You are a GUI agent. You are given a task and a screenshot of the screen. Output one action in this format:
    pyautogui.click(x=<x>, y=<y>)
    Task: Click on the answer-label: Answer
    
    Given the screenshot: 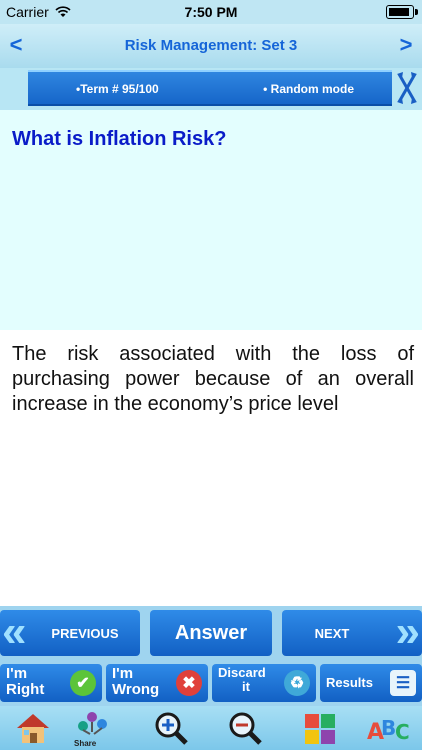 What is the action you would take?
    pyautogui.click(x=211, y=632)
    